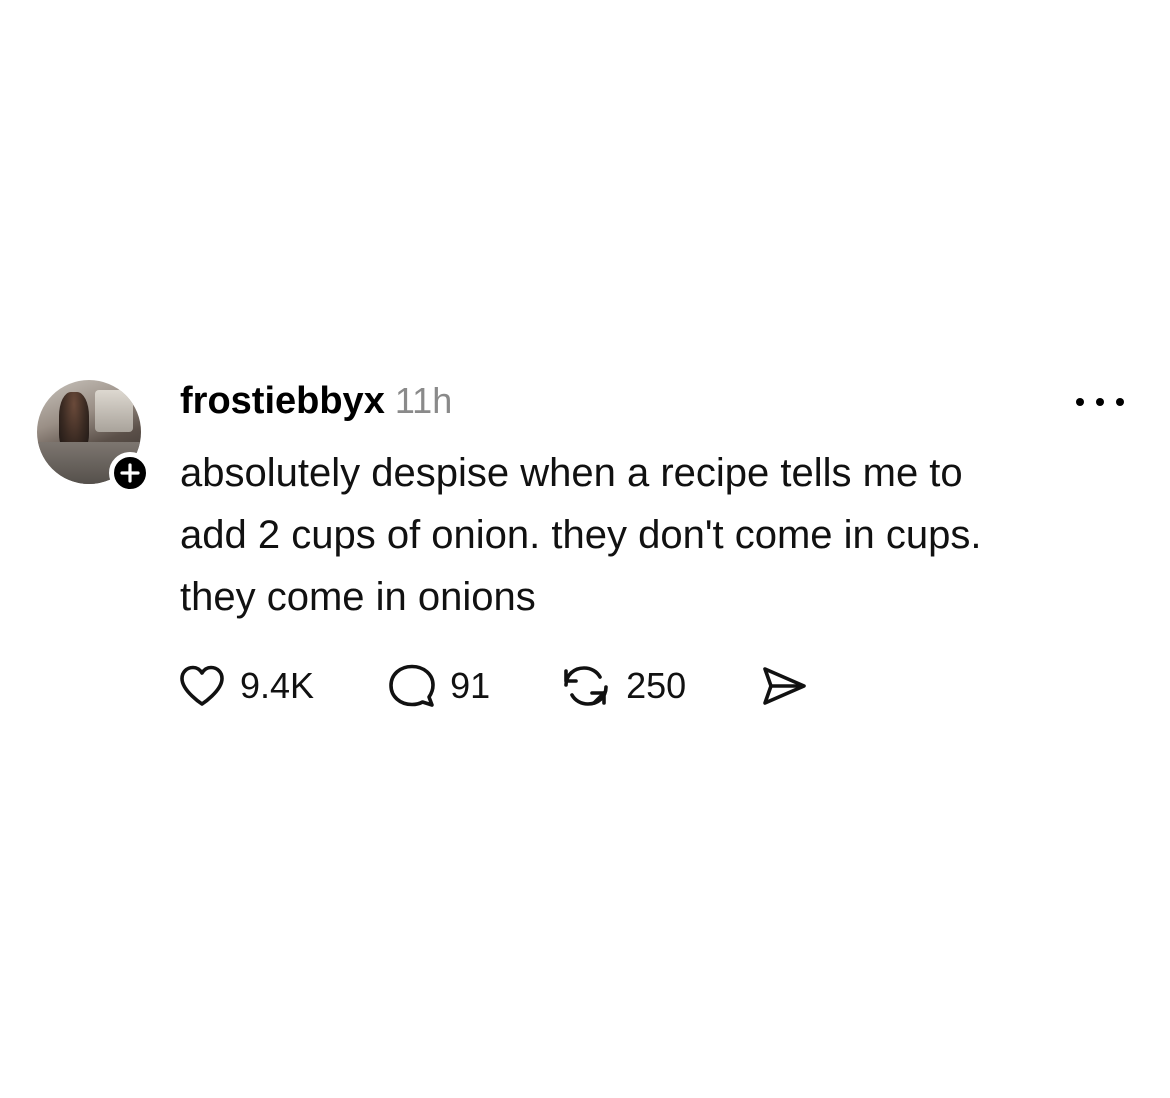 This screenshot has height=1098, width=1170. What do you see at coordinates (114, 411) in the screenshot?
I see `avatar-background-window` at bounding box center [114, 411].